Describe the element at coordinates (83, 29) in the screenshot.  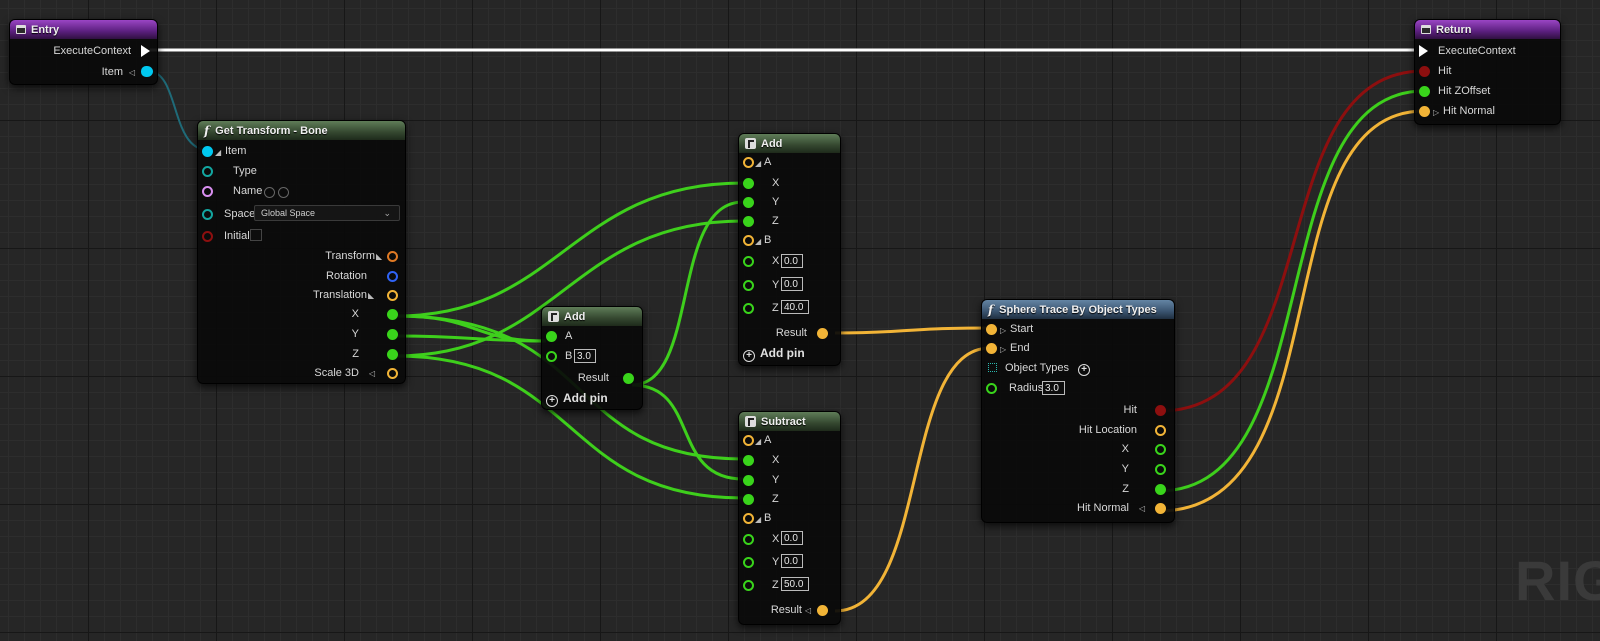
I see `entry-header: Entry` at that location.